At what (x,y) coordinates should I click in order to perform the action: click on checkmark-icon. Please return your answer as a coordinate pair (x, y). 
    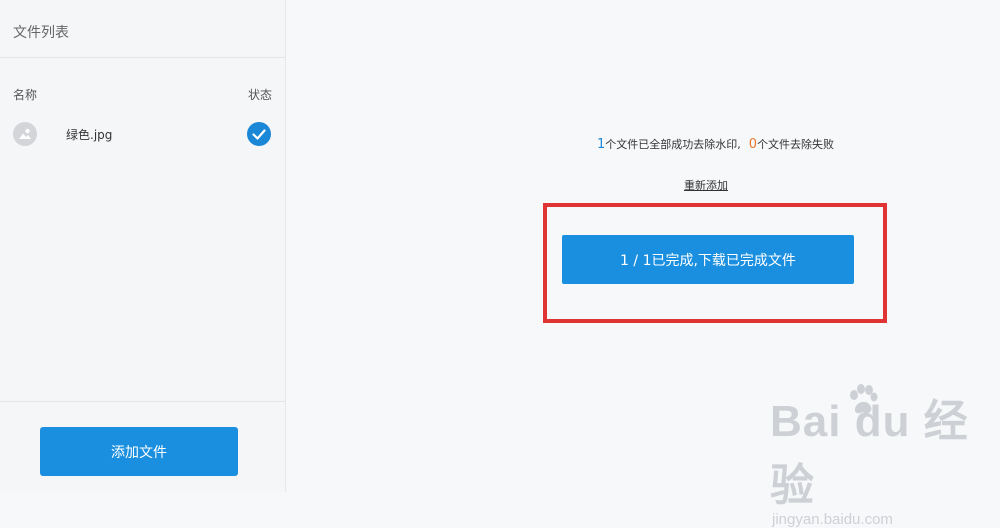
    Looking at the image, I should click on (259, 134).